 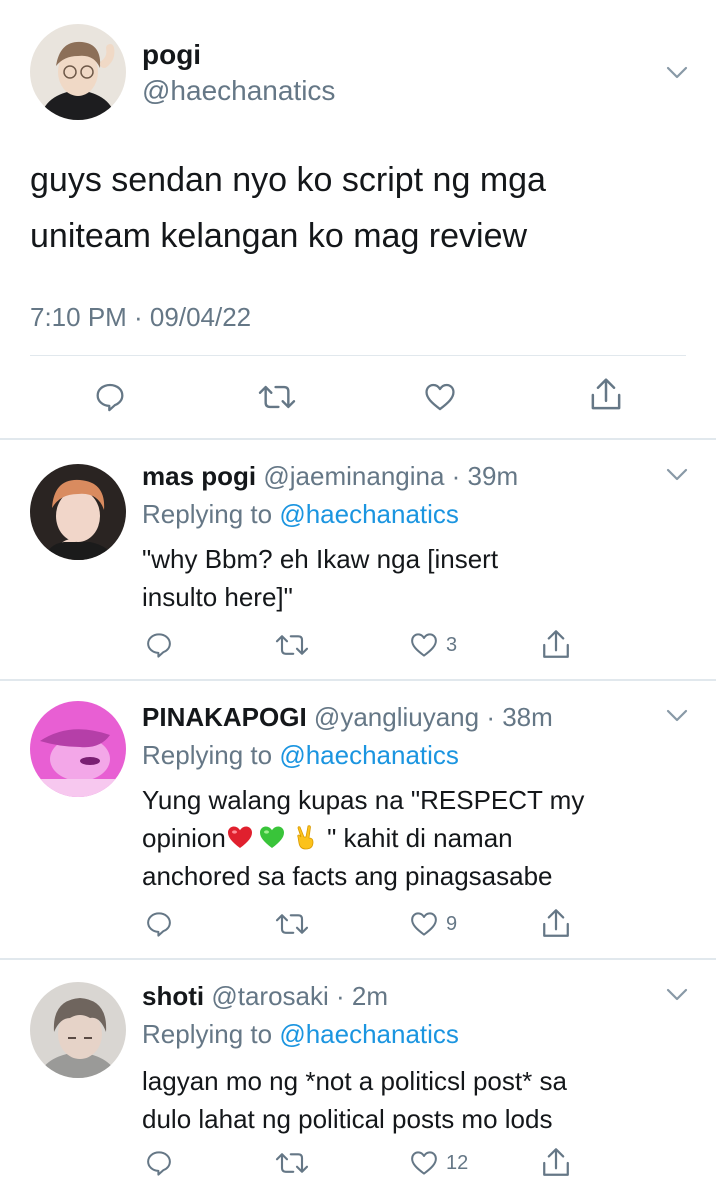 I want to click on tweet-timestamp: 7:10 PM · 09/04/22, so click(x=140, y=317).